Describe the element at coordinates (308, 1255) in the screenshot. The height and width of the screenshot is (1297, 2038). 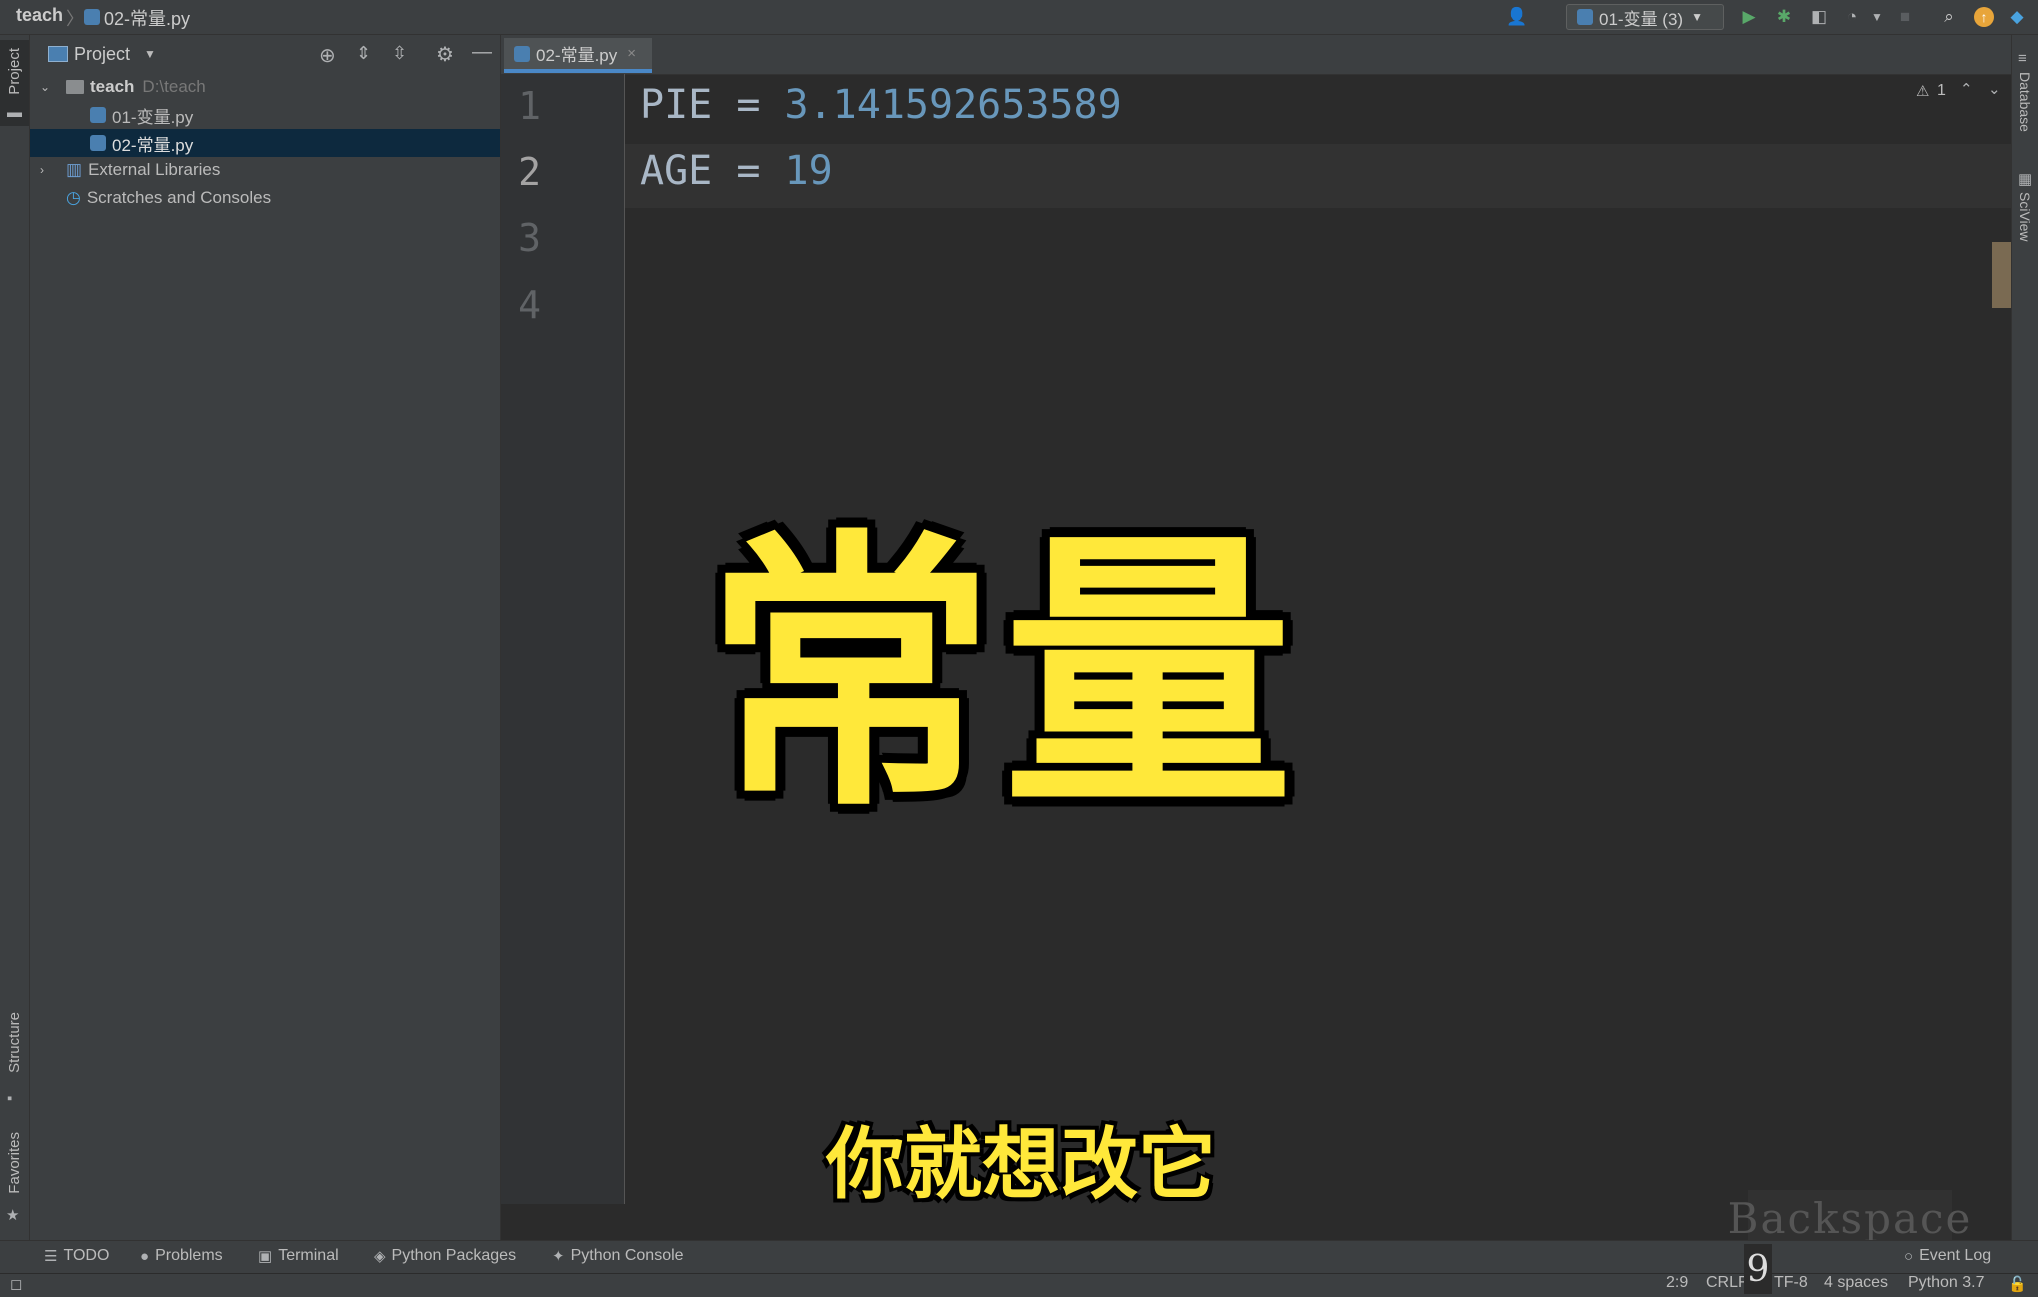
I see `terminal-label: Terminal` at that location.